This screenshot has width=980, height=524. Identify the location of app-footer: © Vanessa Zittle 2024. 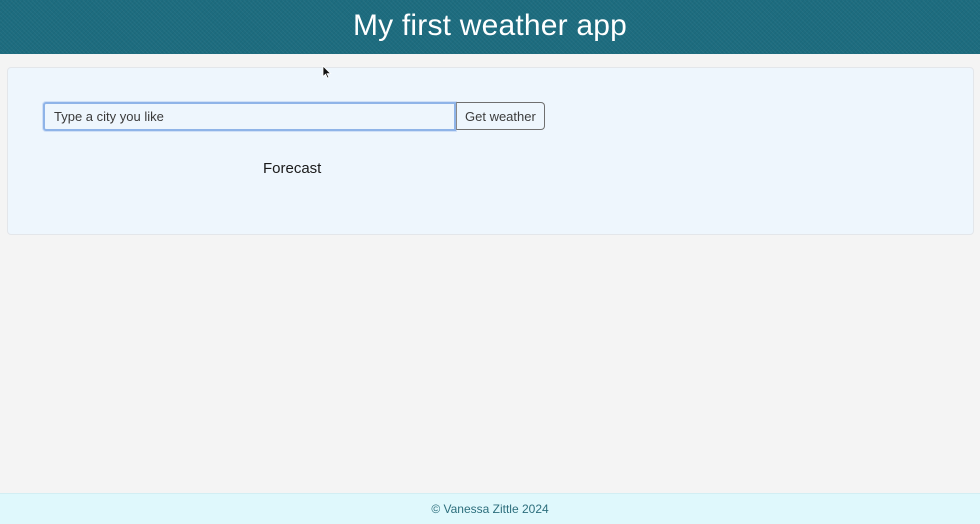
(490, 508).